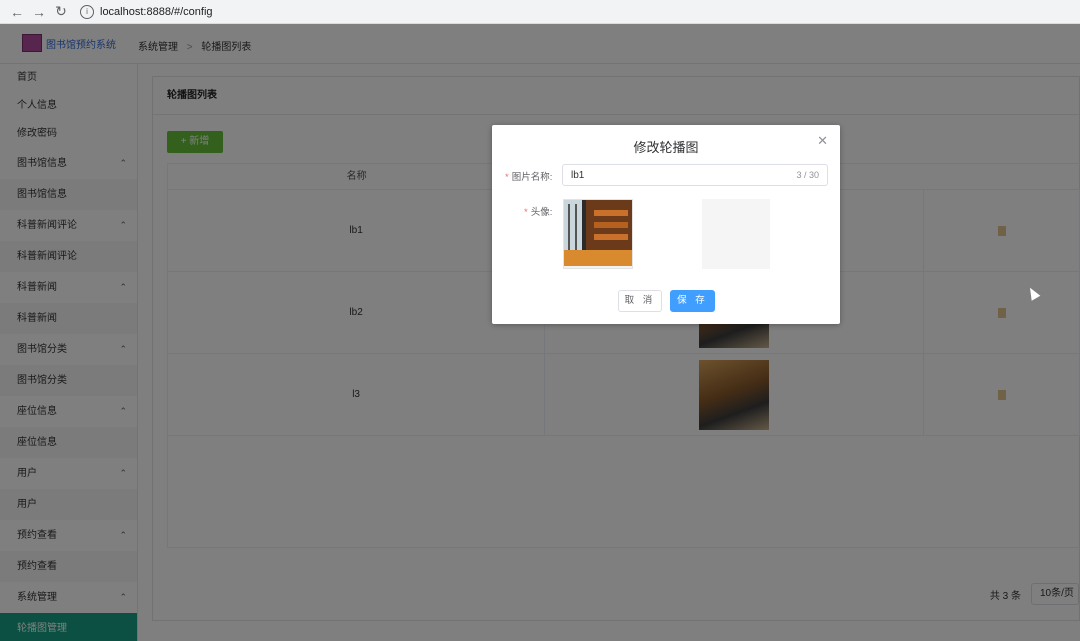  What do you see at coordinates (695, 175) in the screenshot?
I see `image-name-input: lb1 3 / 30` at bounding box center [695, 175].